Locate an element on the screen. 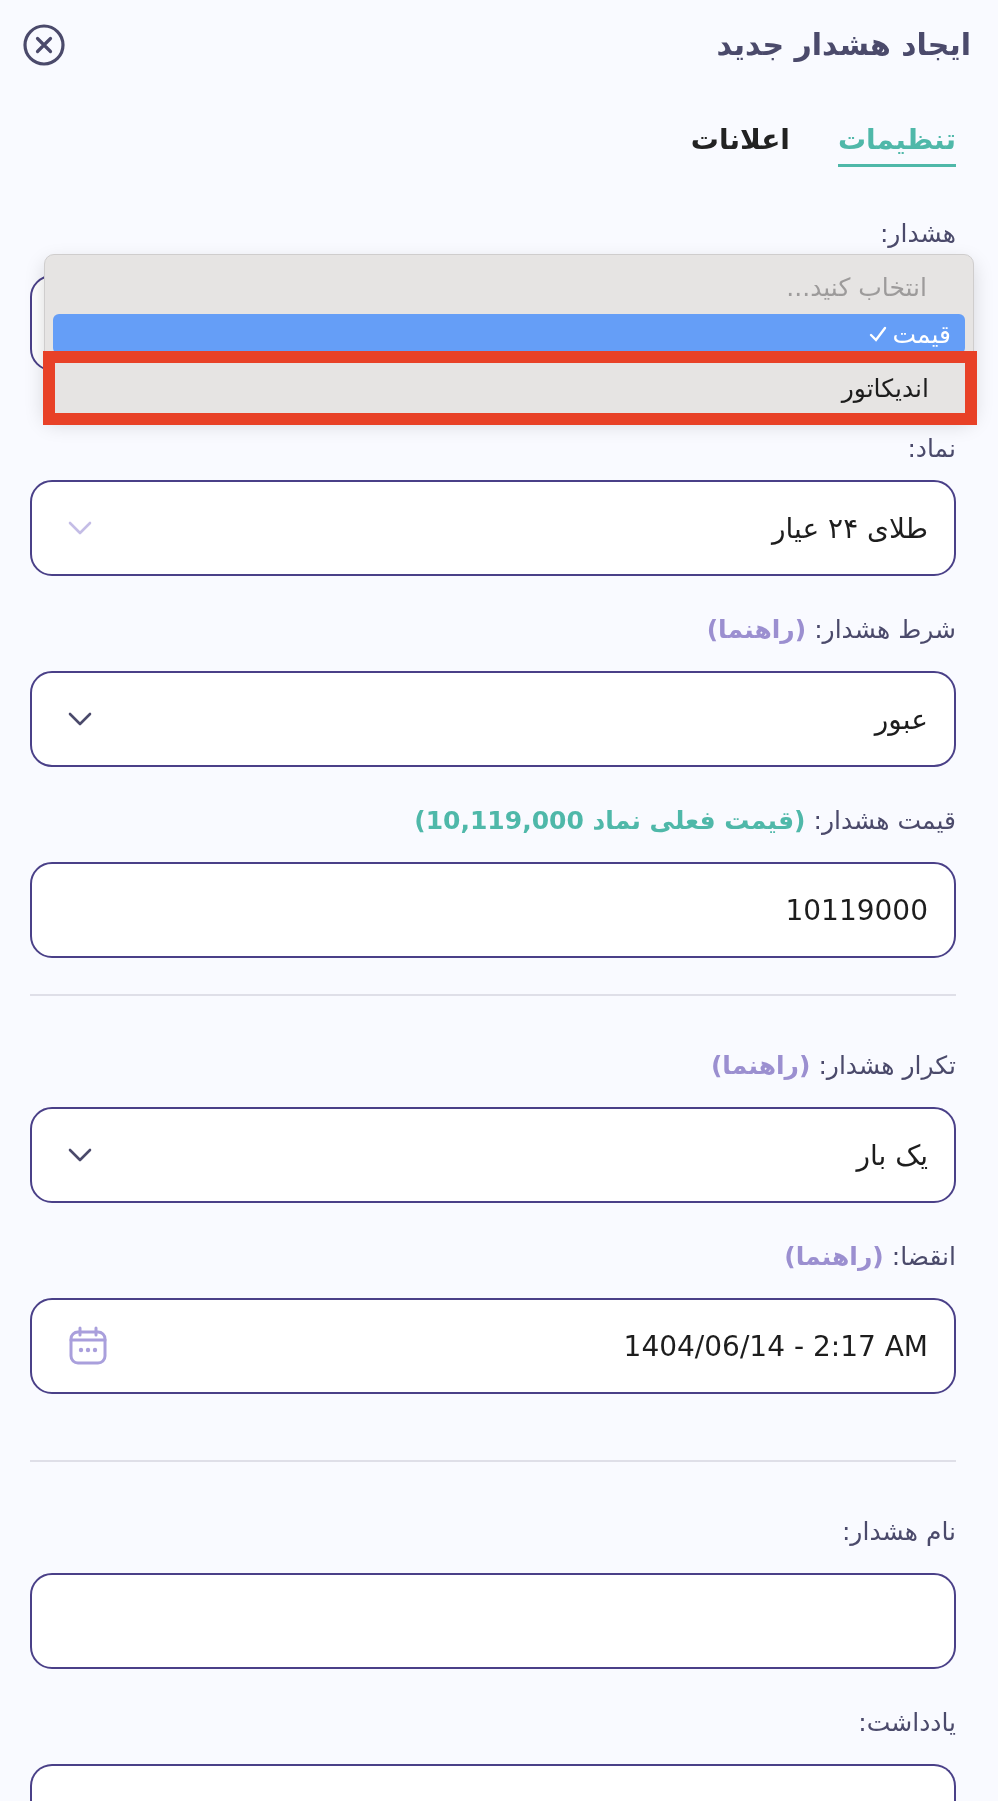 The height and width of the screenshot is (1801, 998). field-label: تکرار هشدار: is located at coordinates (887, 1066).